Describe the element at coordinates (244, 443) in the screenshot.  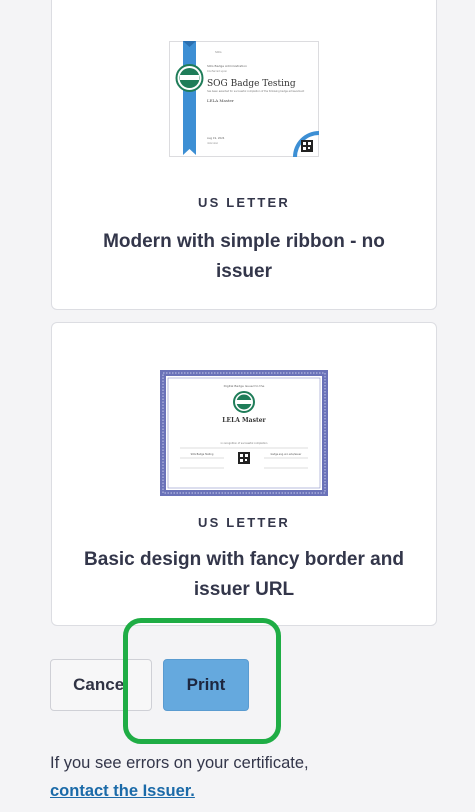
I see `svg-text:in recognition of successful c: in recognition of successful completion` at that location.